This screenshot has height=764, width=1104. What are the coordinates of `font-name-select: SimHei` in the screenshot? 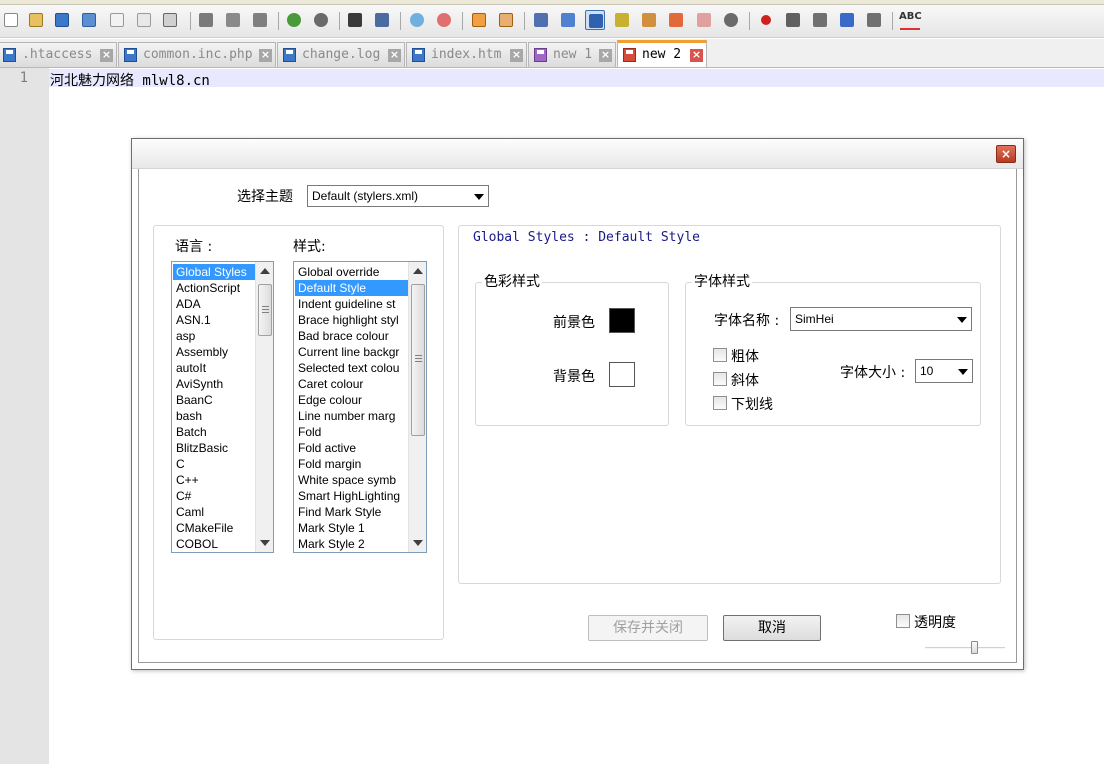 It's located at (881, 319).